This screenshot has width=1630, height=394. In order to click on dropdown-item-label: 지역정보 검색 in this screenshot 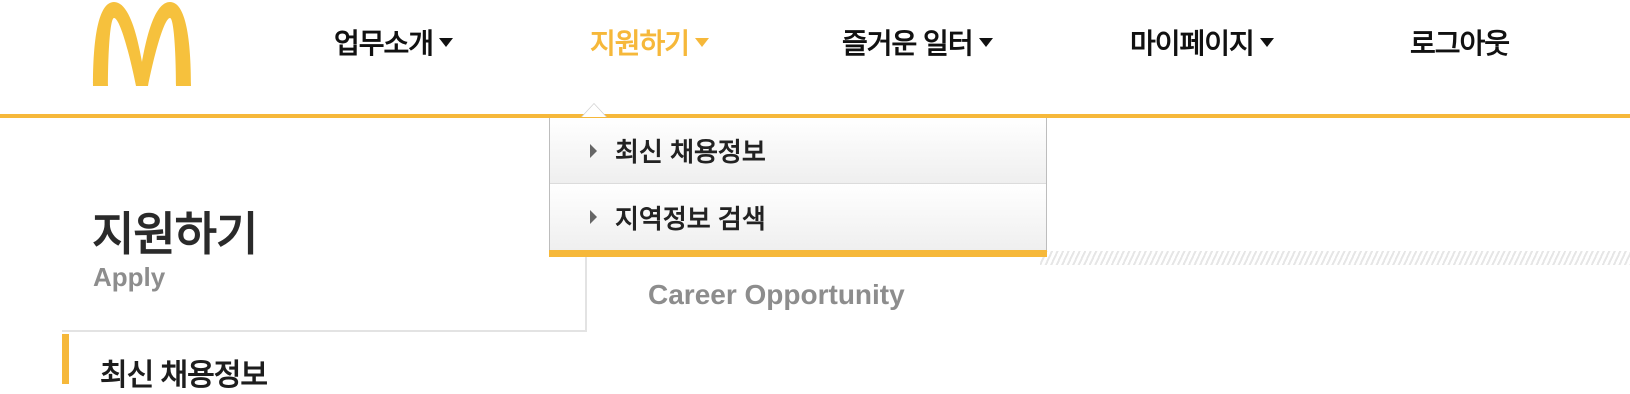, I will do `click(690, 218)`.